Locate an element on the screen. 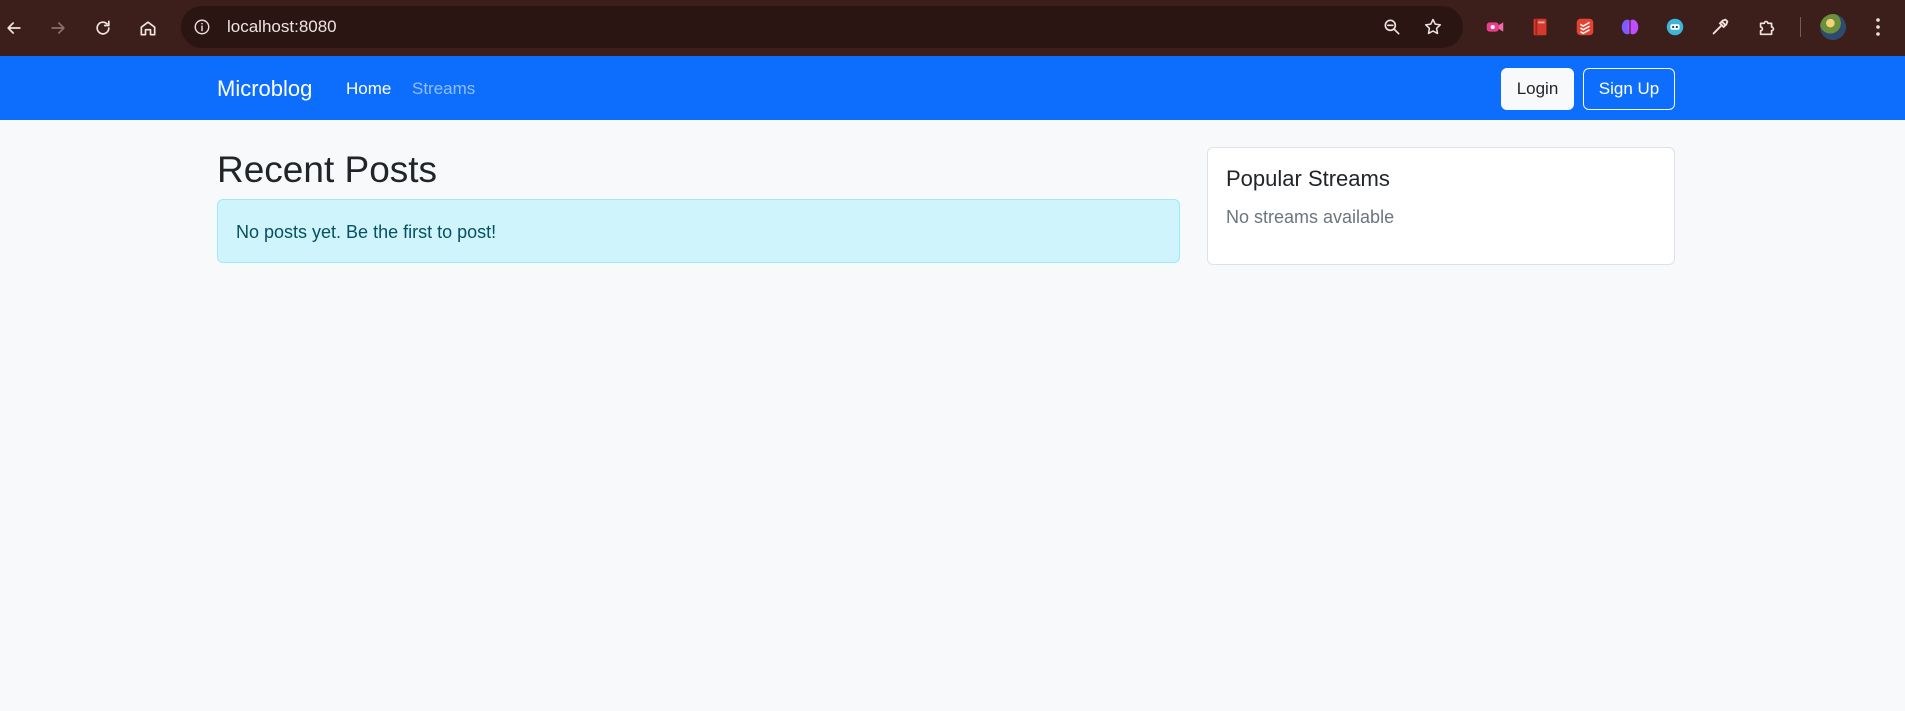 This screenshot has width=1905, height=711. browser-toolbar: localhost:8080 is located at coordinates (952, 28).